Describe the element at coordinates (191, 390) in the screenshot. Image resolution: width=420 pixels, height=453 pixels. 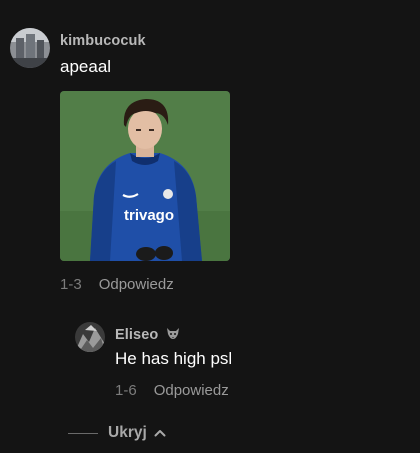
I see `reply-reply-button: Odpowiedz` at that location.